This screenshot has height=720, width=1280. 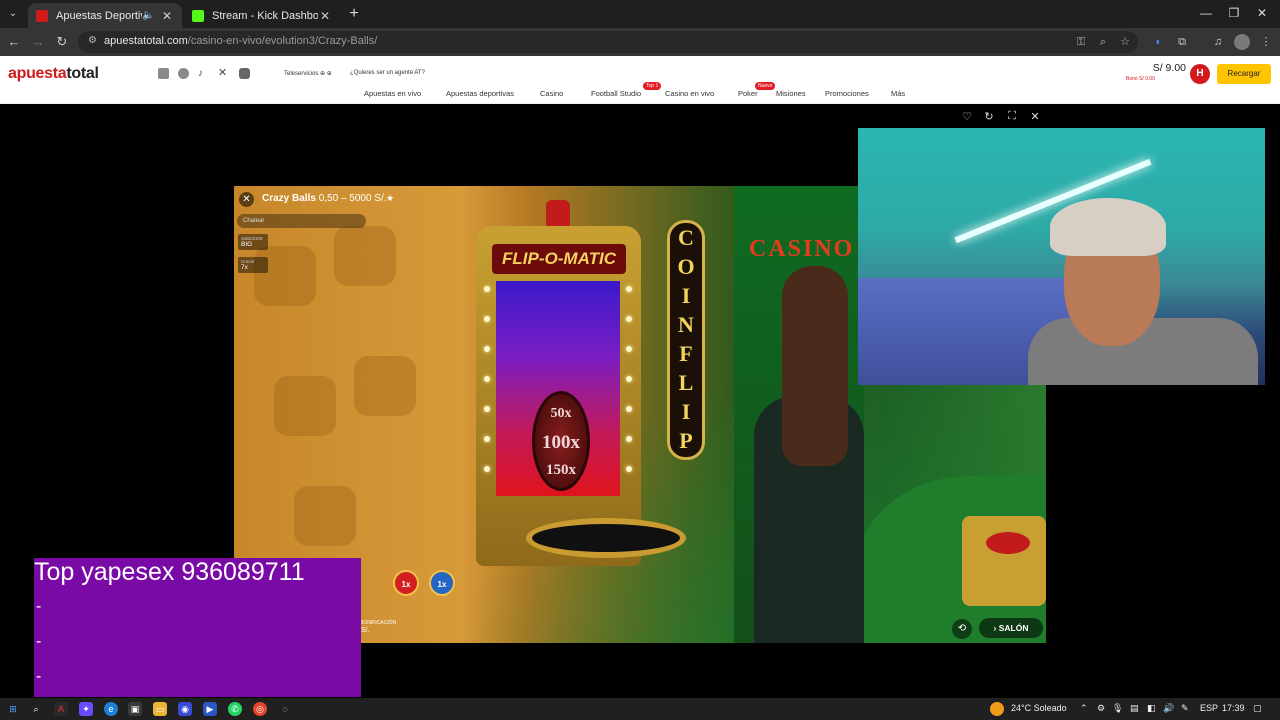 I want to click on copilot-icon: ✦, so click(x=86, y=709).